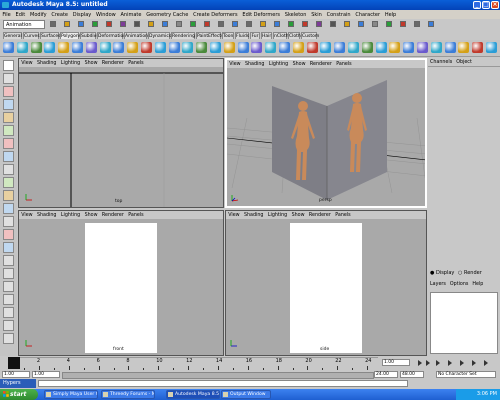 The image size is (500, 400). Describe the element at coordinates (495, 5) in the screenshot. I see `close-button: ×` at that location.